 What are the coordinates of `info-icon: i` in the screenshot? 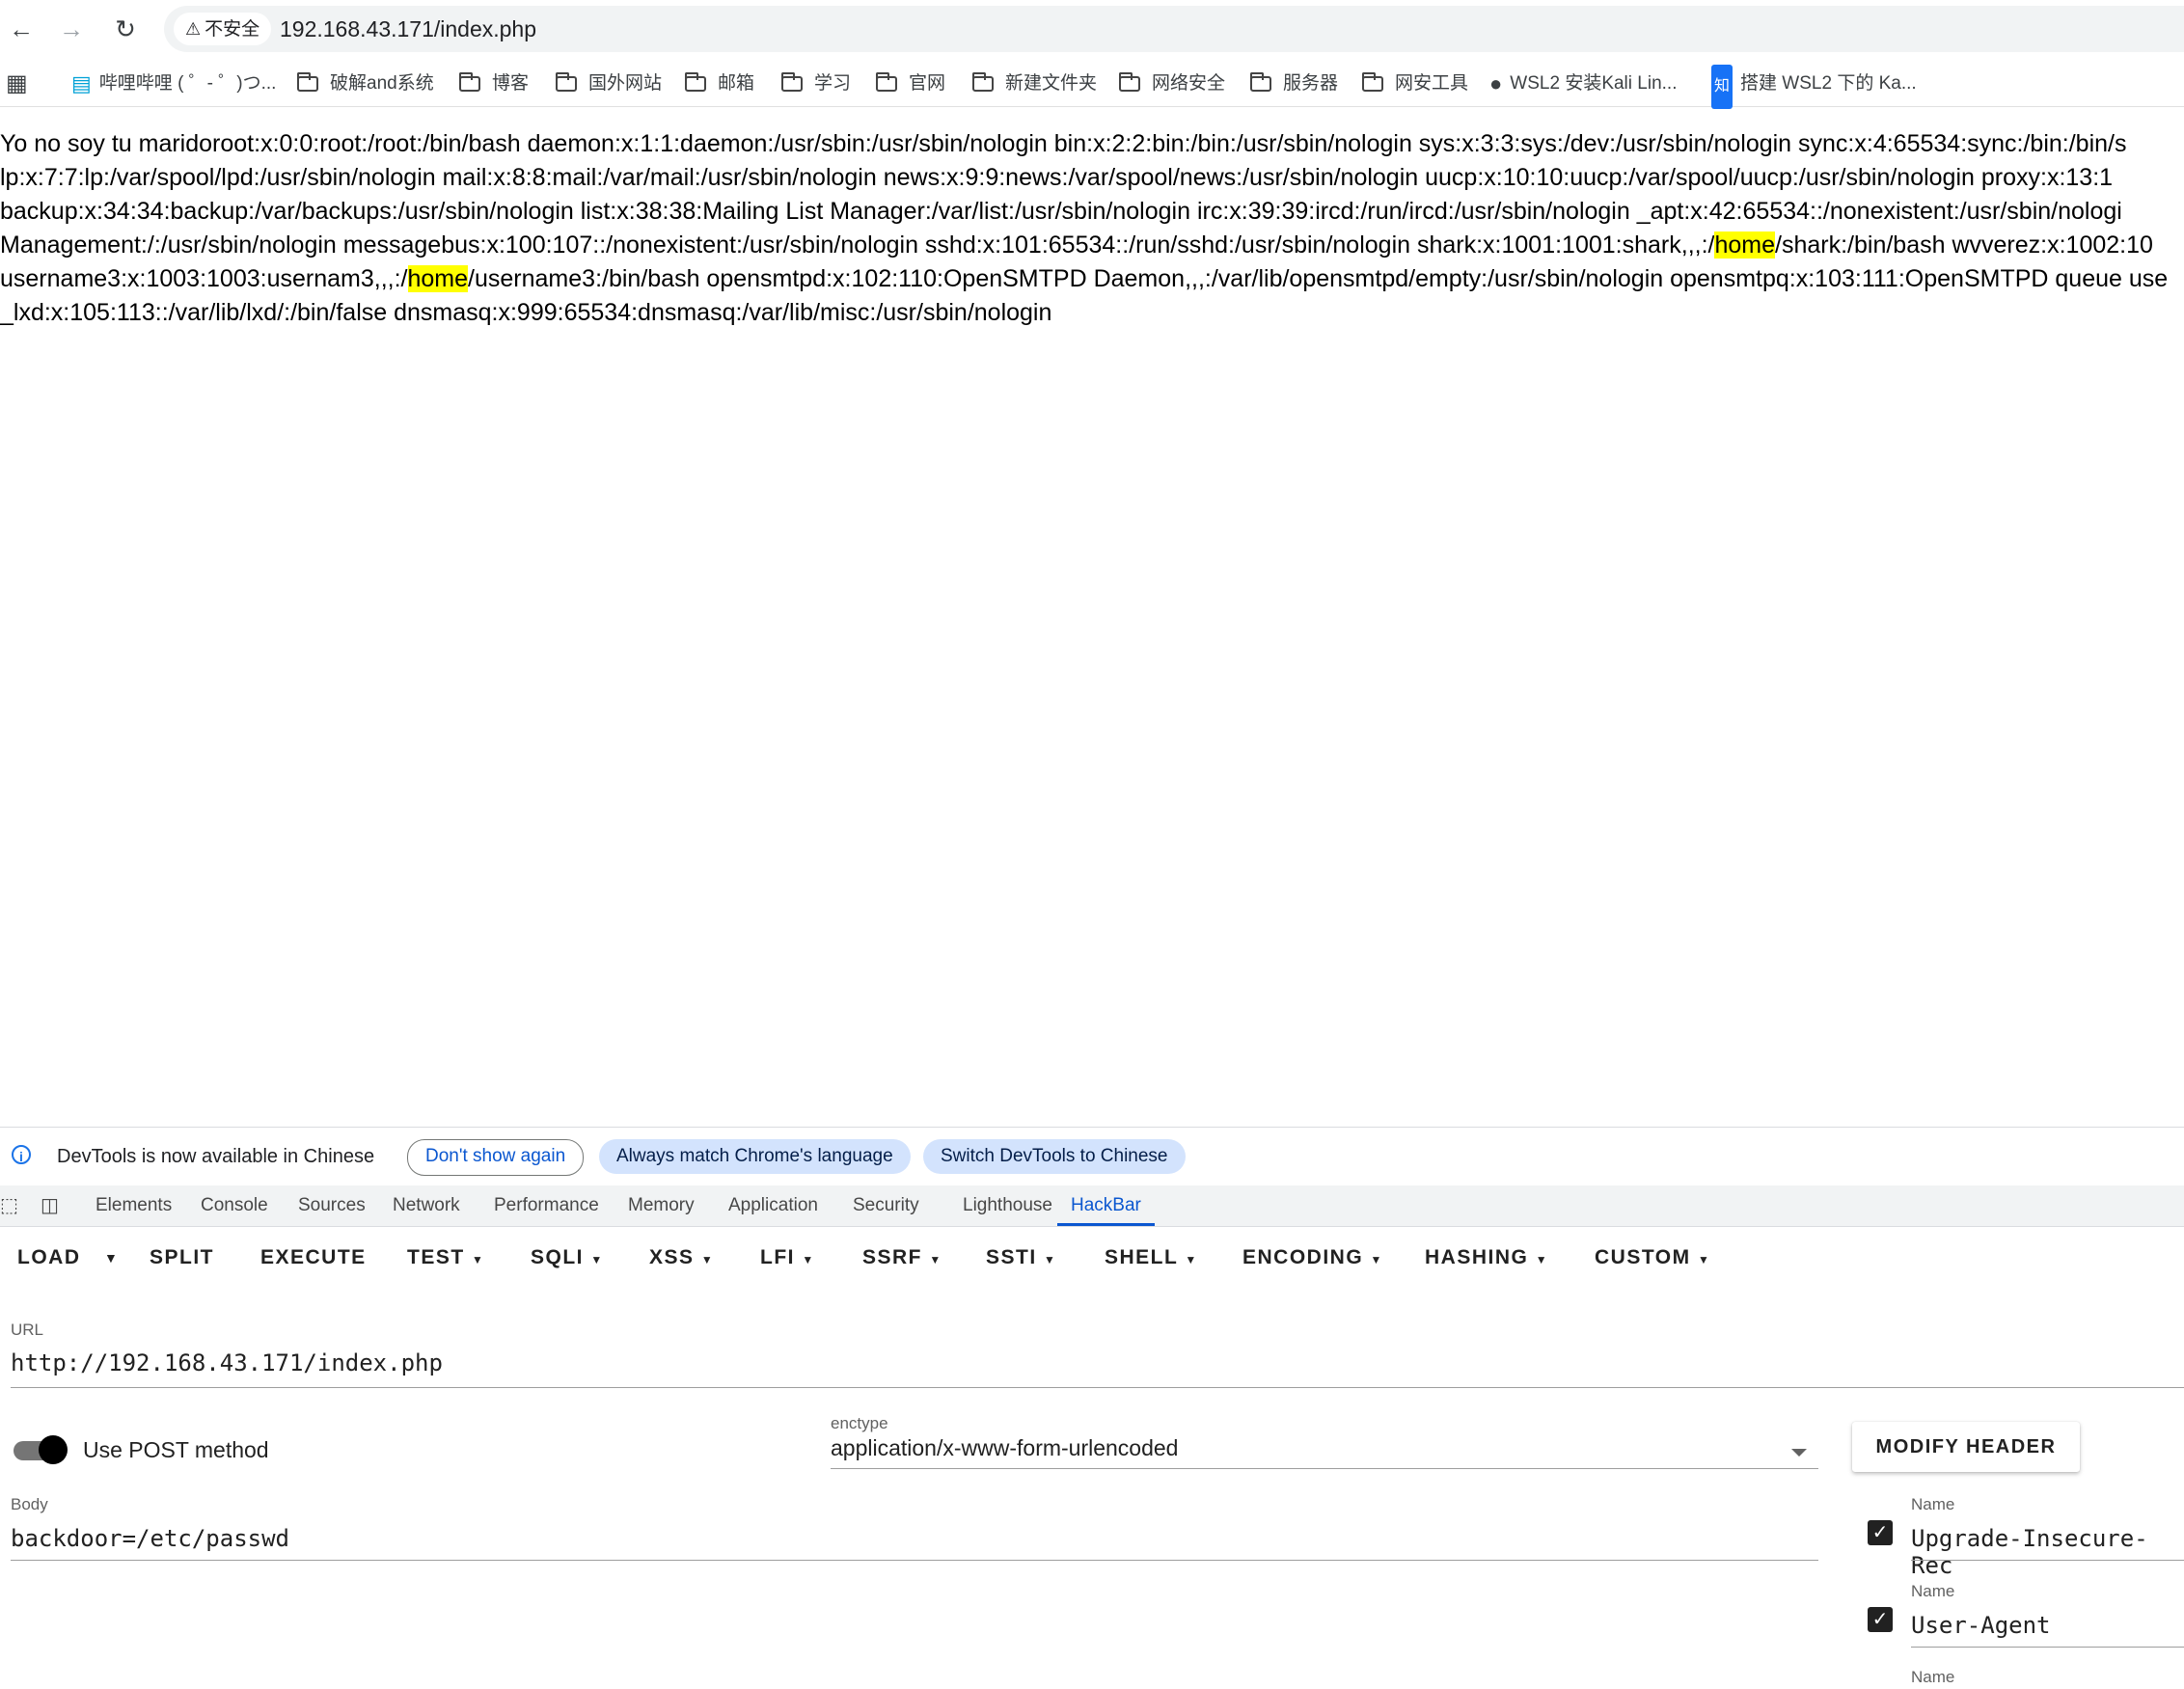 It's located at (21, 1154).